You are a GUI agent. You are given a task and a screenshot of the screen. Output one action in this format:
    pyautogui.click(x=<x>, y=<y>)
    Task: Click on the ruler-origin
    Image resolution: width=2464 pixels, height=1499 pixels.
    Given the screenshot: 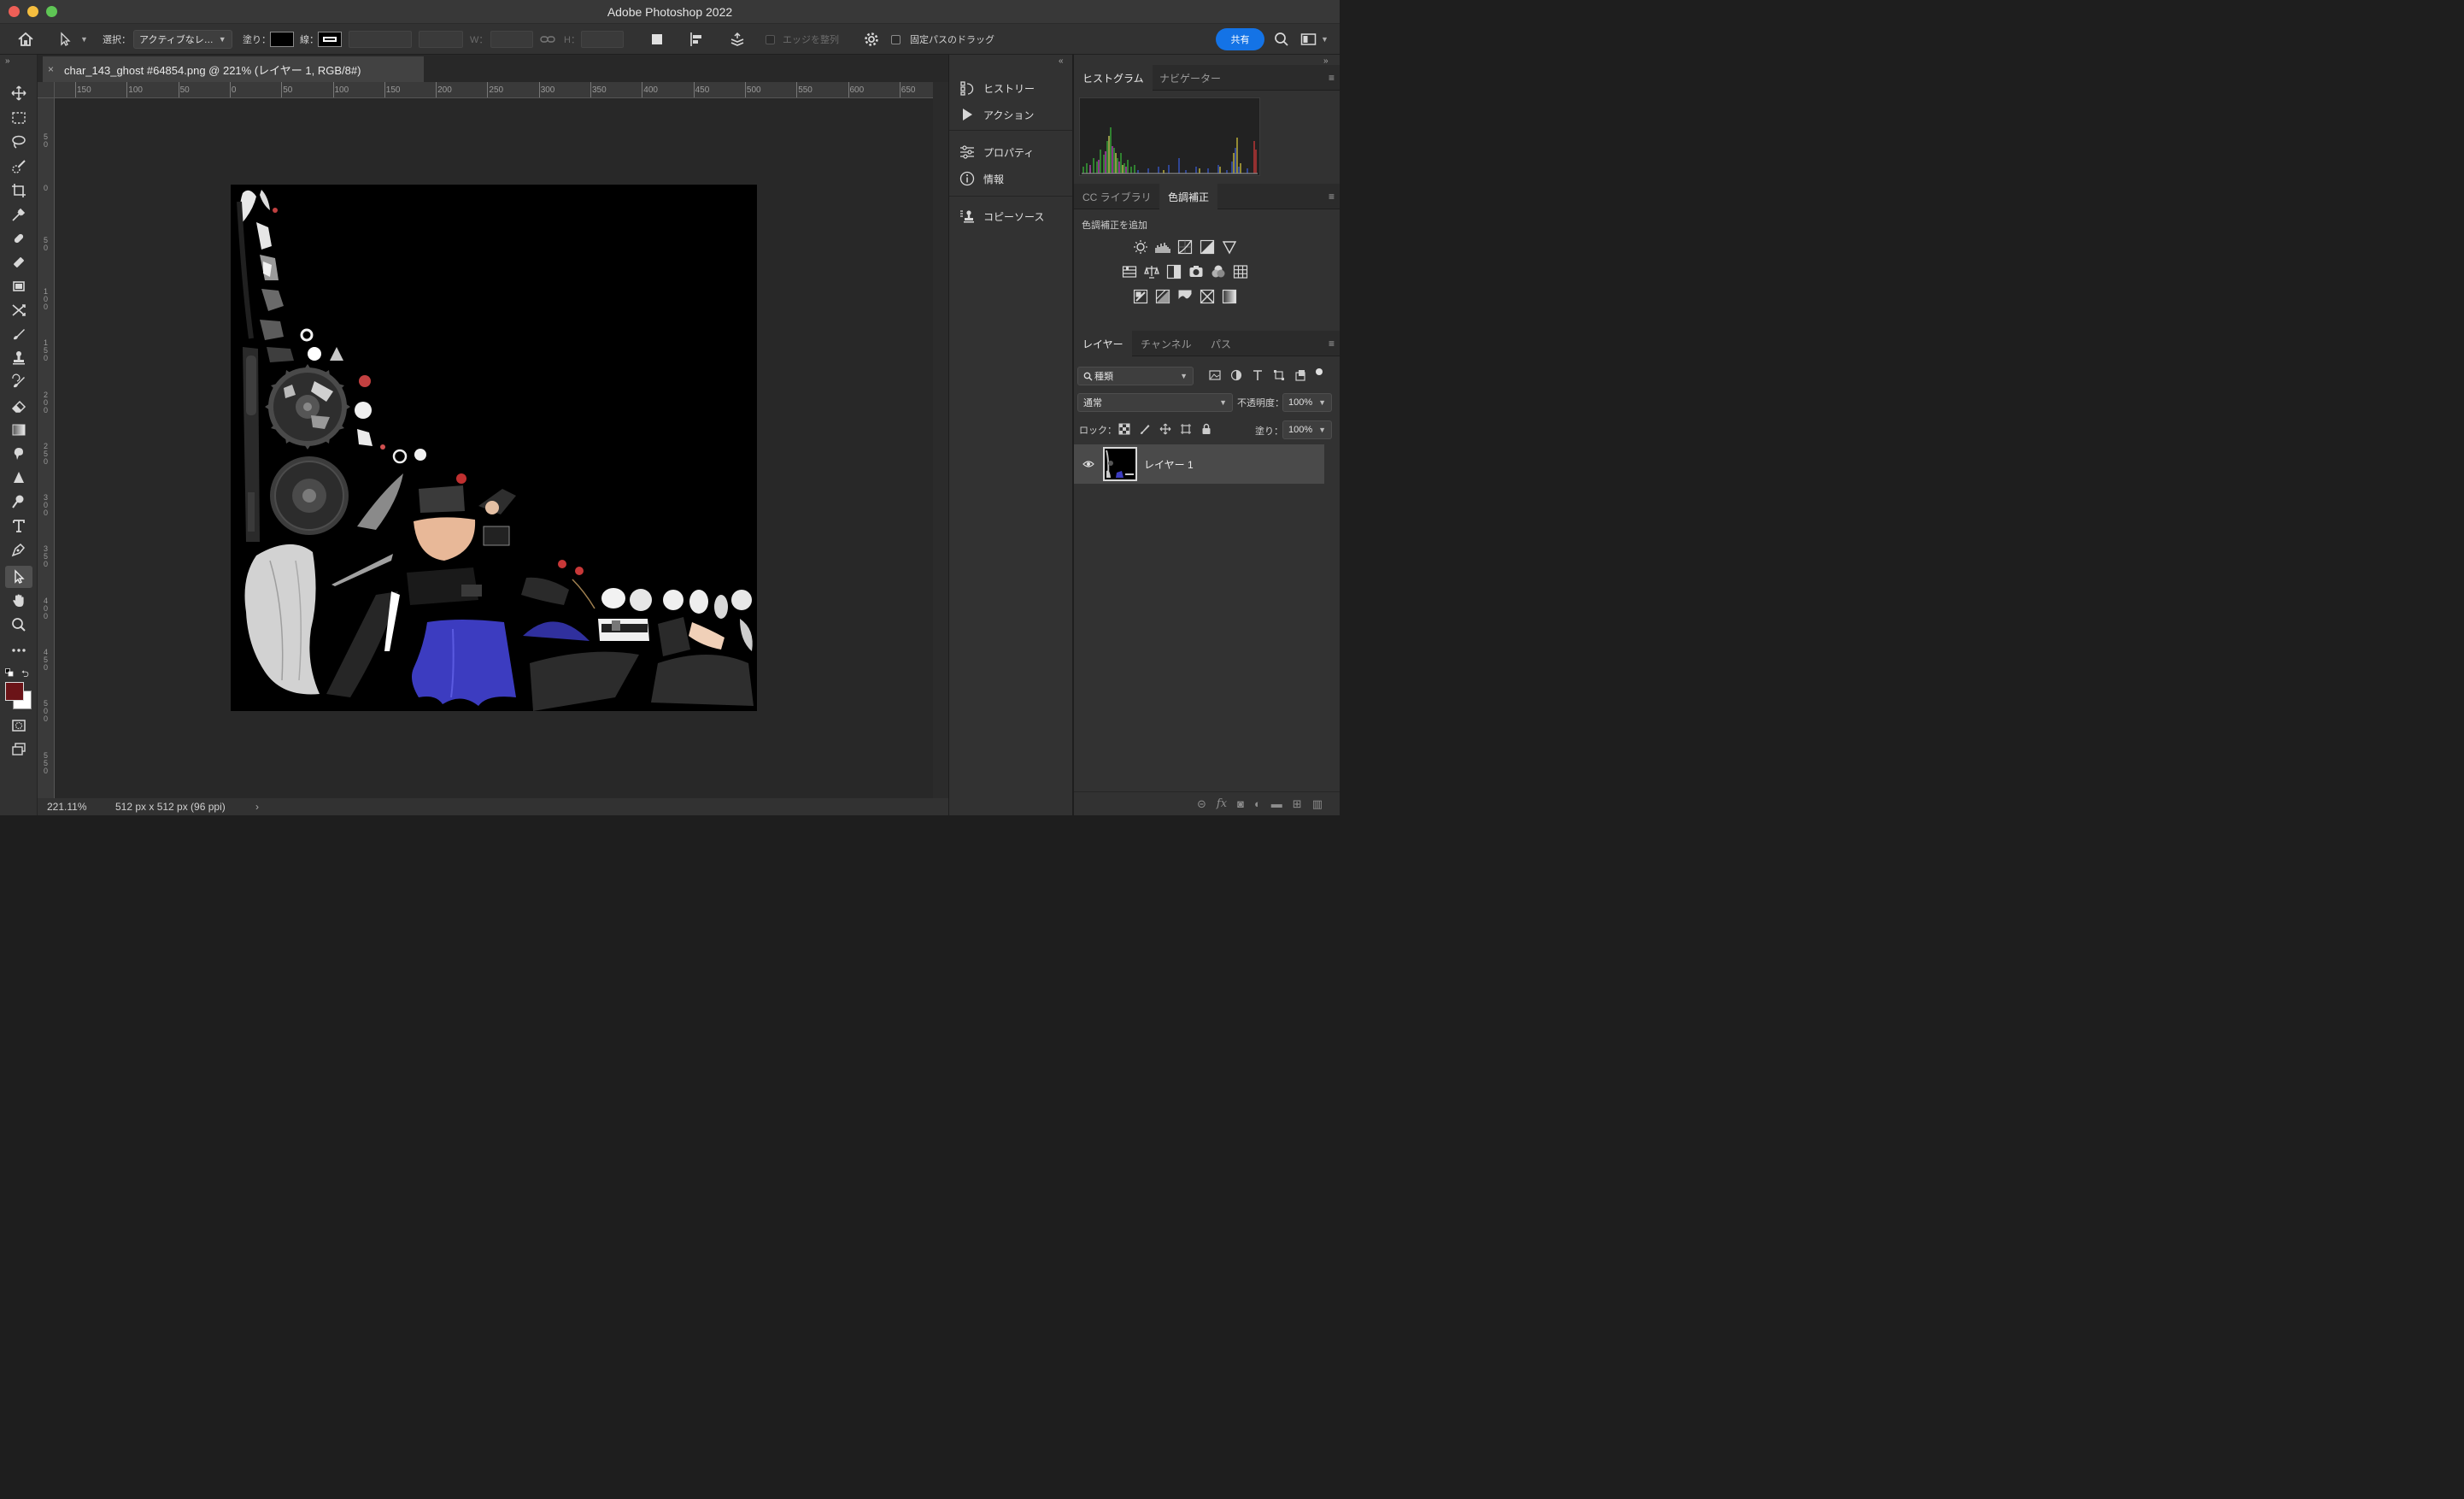 What is the action you would take?
    pyautogui.click(x=46, y=90)
    